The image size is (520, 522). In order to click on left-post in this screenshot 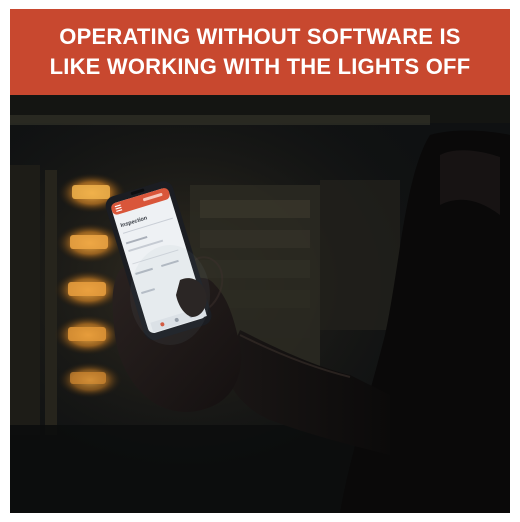, I will do `click(51, 302)`.